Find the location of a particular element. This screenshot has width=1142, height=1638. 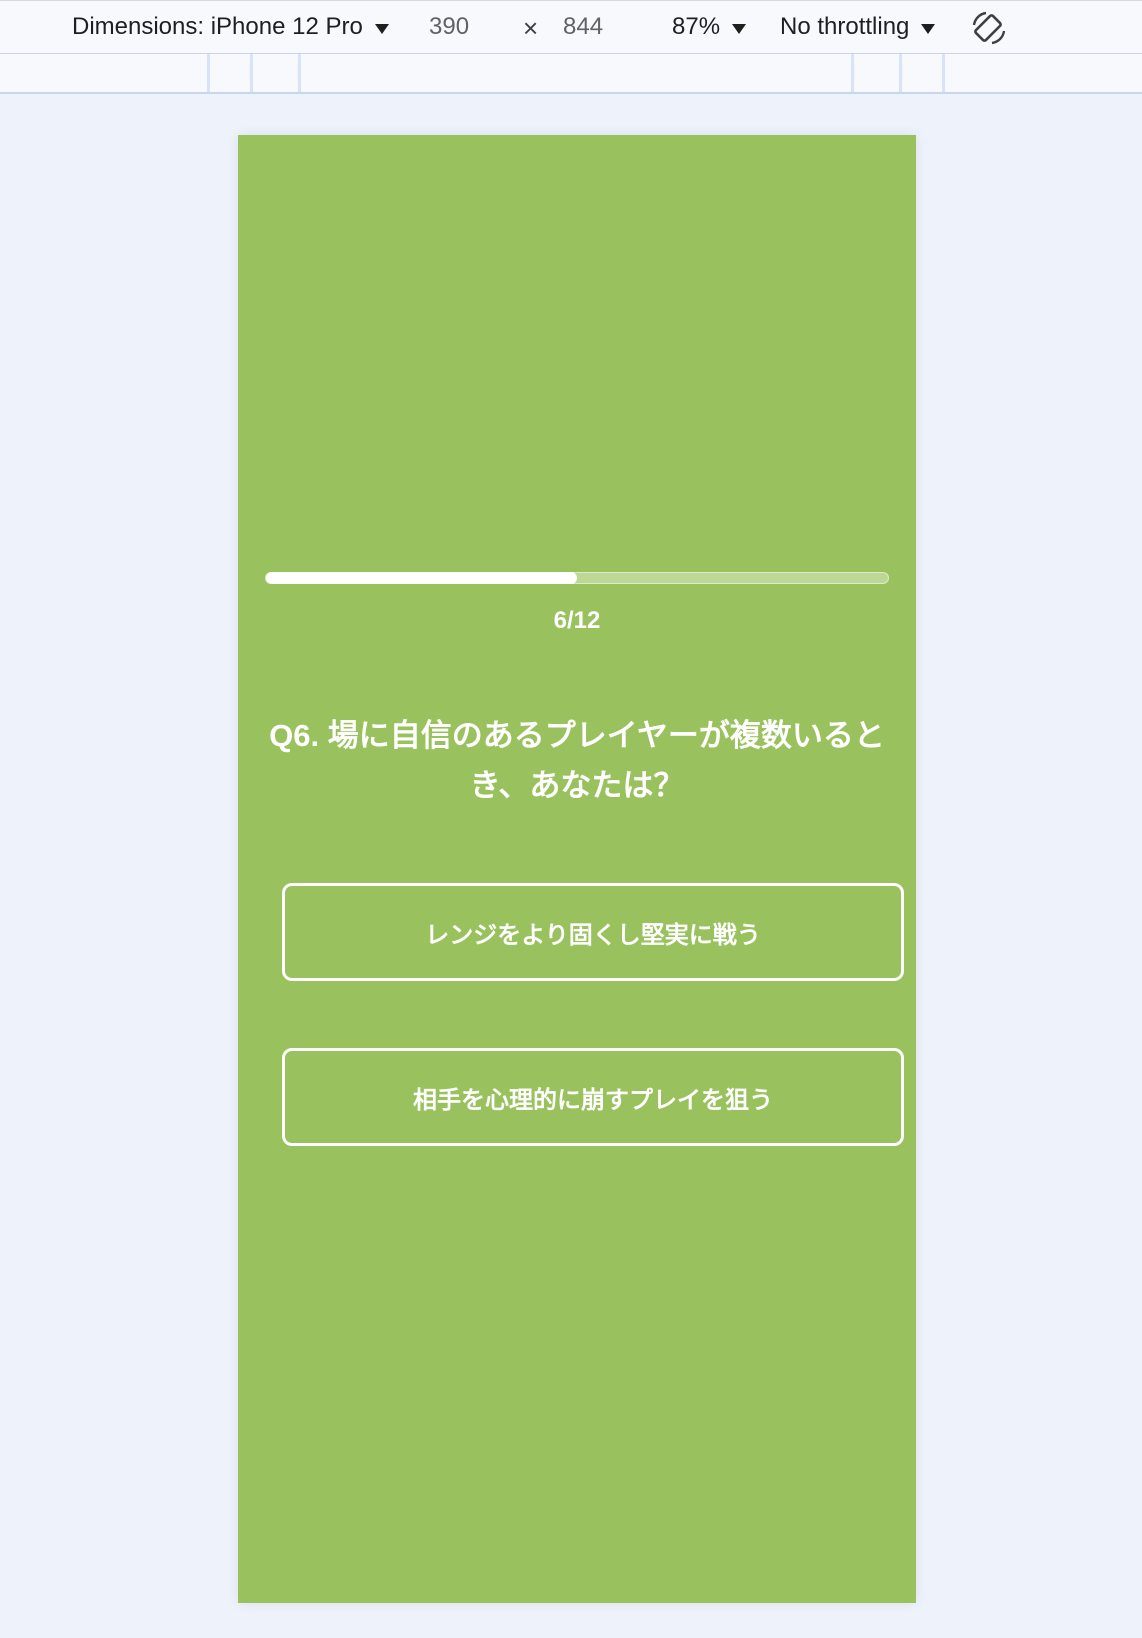

question-text: Q6. 場に自信のあるプレイヤーが複数いるとき、あなたは？ is located at coordinates (577, 760).